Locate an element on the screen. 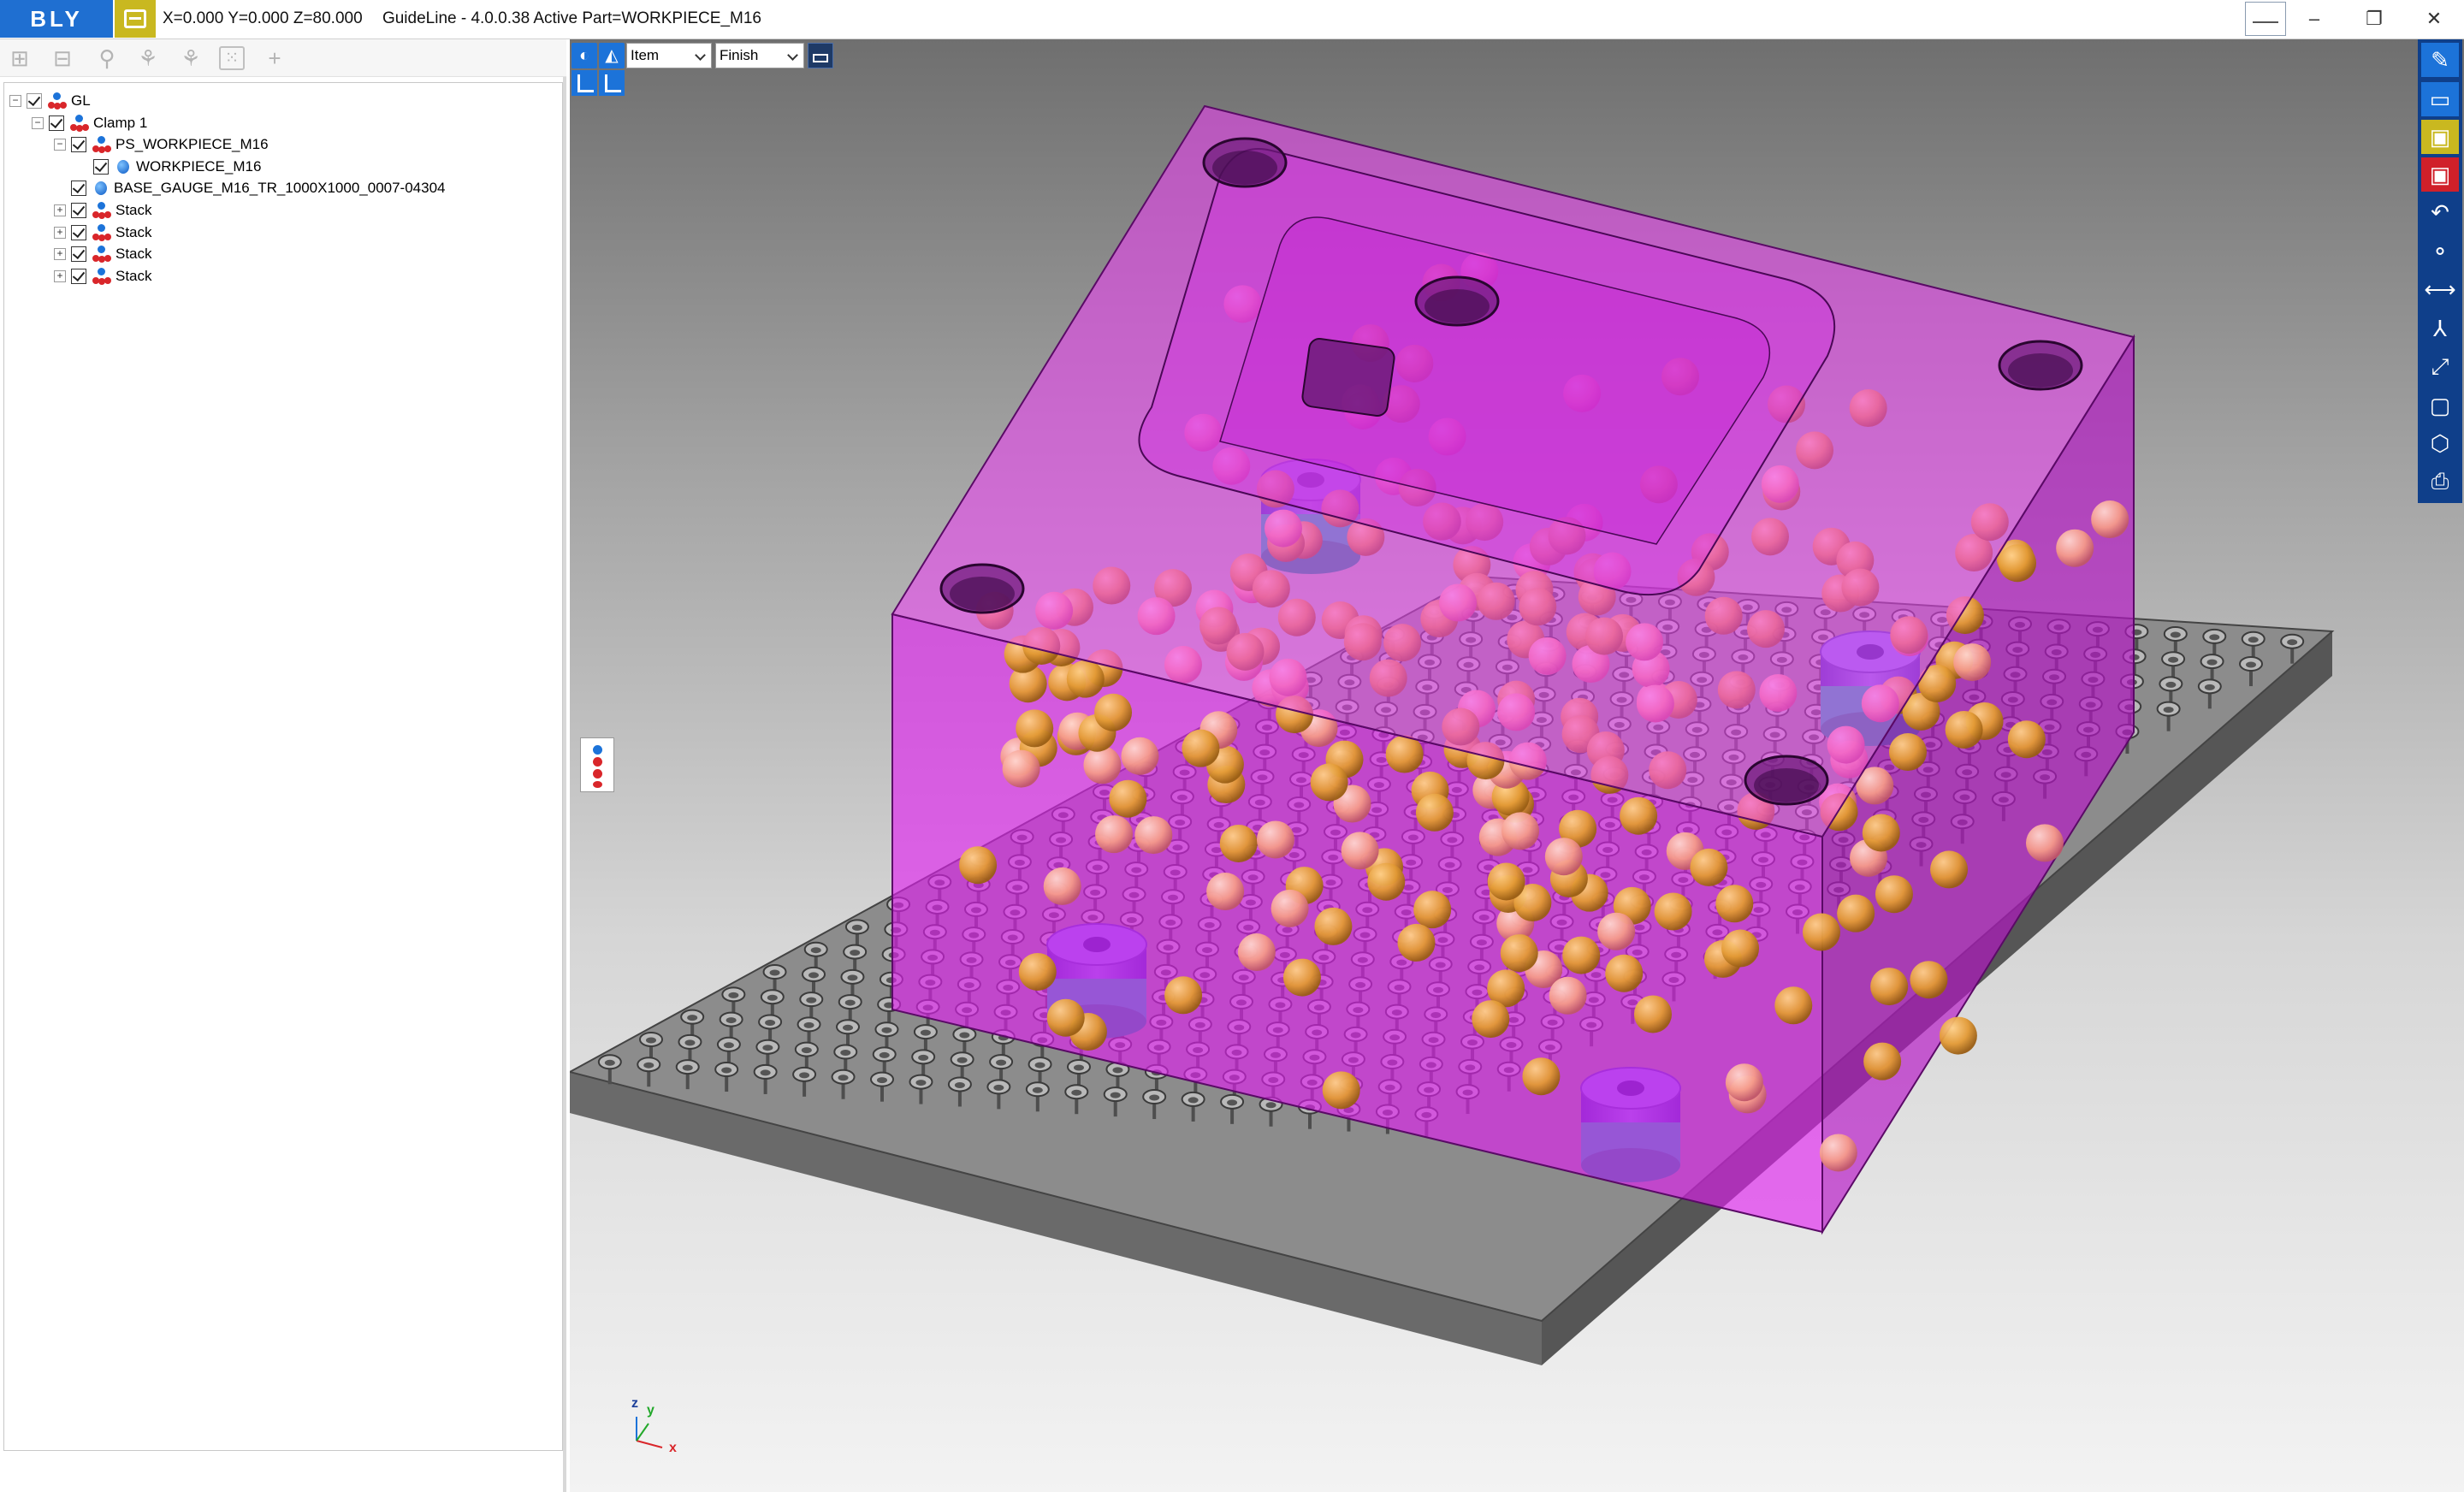 This screenshot has height=1492, width=2464. tree-item-label: WORKPIECE_M16 is located at coordinates (199, 166).